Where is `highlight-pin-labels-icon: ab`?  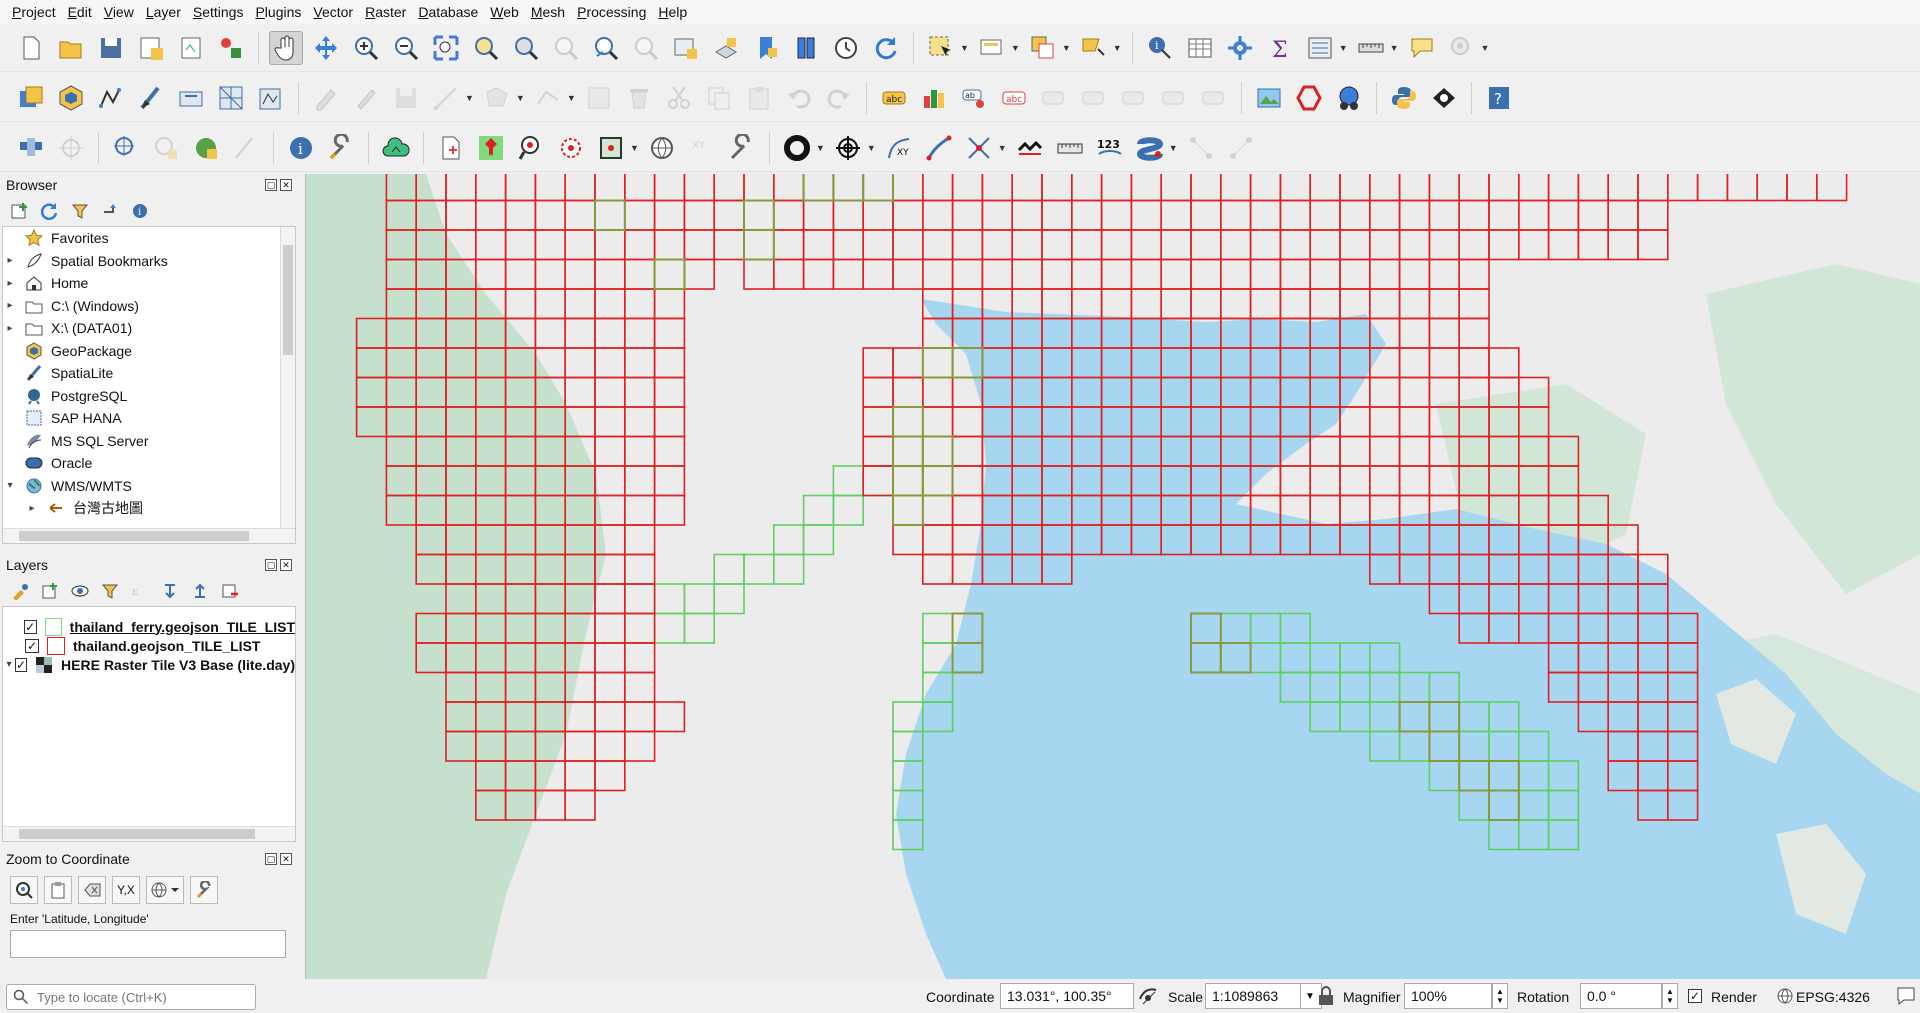
highlight-pin-labels-icon: ab is located at coordinates (974, 98).